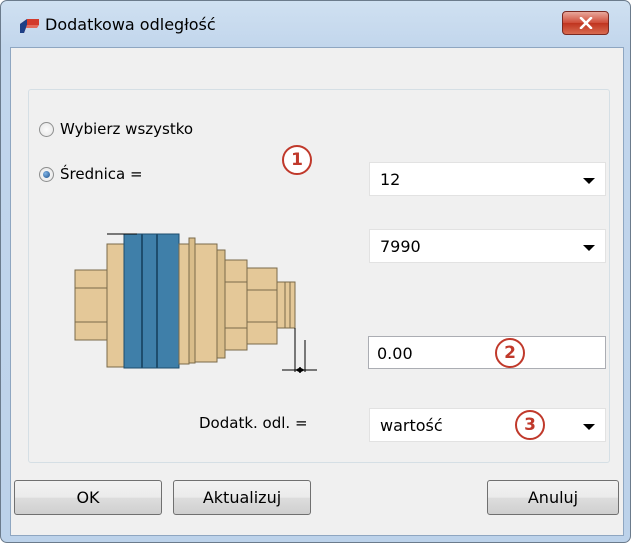 The width and height of the screenshot is (631, 543). Describe the element at coordinates (390, 179) in the screenshot. I see `diameter-dropdown-value: 12` at that location.